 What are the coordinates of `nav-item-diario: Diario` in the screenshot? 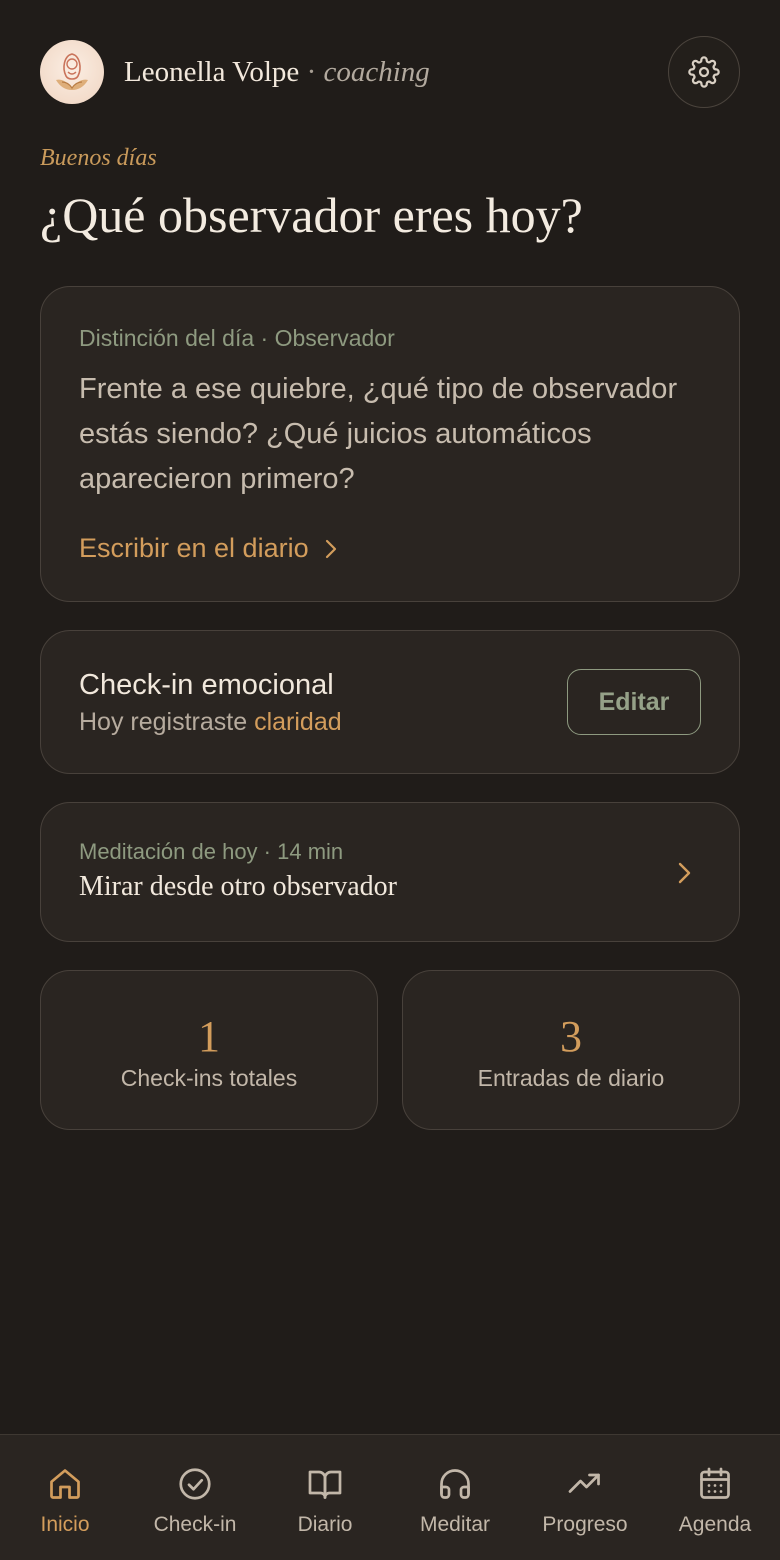 It's located at (325, 1497).